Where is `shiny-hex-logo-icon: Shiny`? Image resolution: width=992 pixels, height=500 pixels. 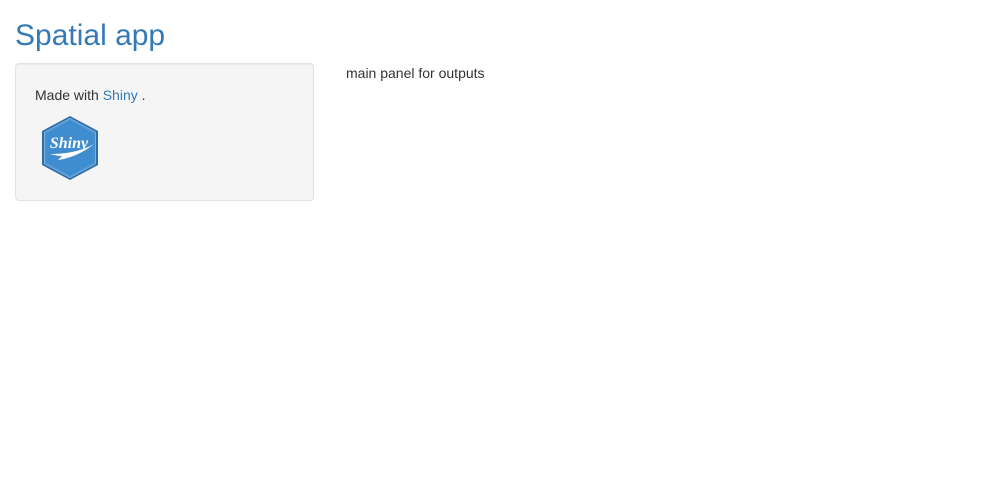 shiny-hex-logo-icon: Shiny is located at coordinates (70, 148).